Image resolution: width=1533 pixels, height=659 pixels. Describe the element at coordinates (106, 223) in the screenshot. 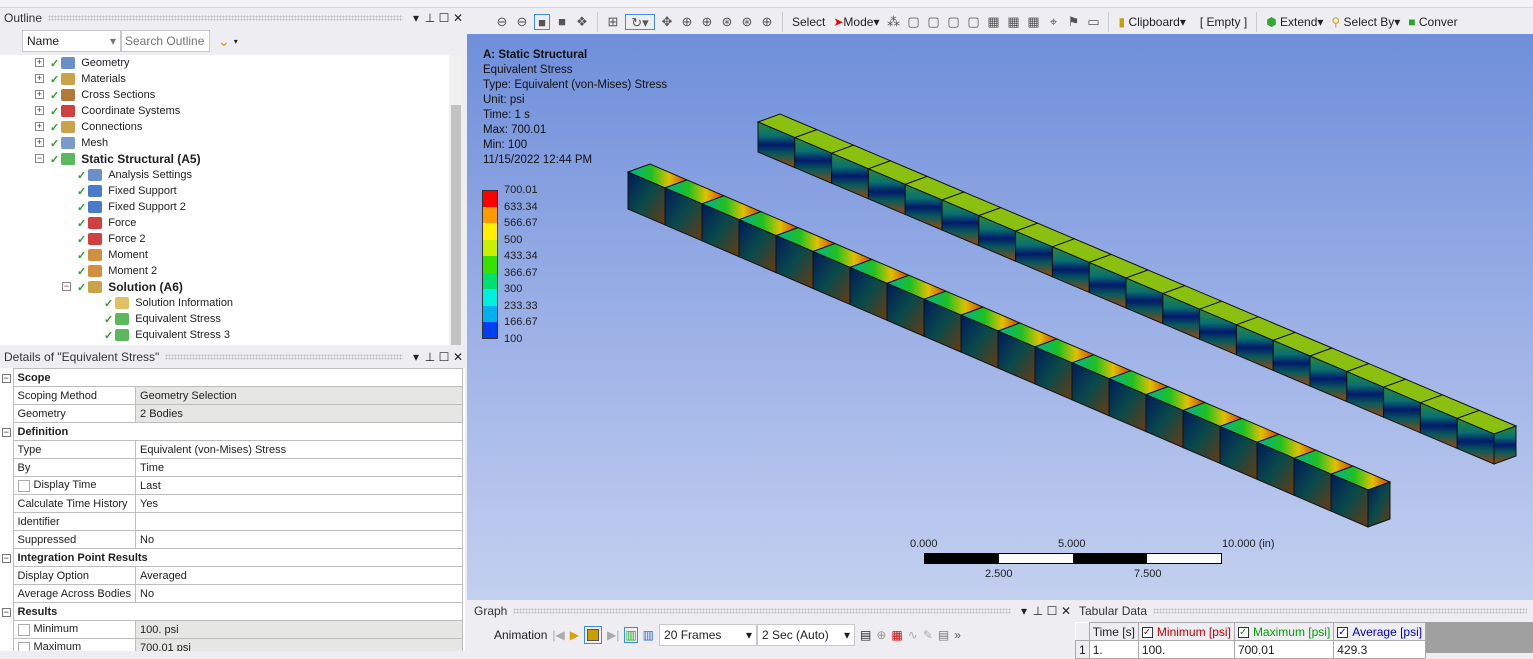

I see `tree-item: ✓ Force` at that location.